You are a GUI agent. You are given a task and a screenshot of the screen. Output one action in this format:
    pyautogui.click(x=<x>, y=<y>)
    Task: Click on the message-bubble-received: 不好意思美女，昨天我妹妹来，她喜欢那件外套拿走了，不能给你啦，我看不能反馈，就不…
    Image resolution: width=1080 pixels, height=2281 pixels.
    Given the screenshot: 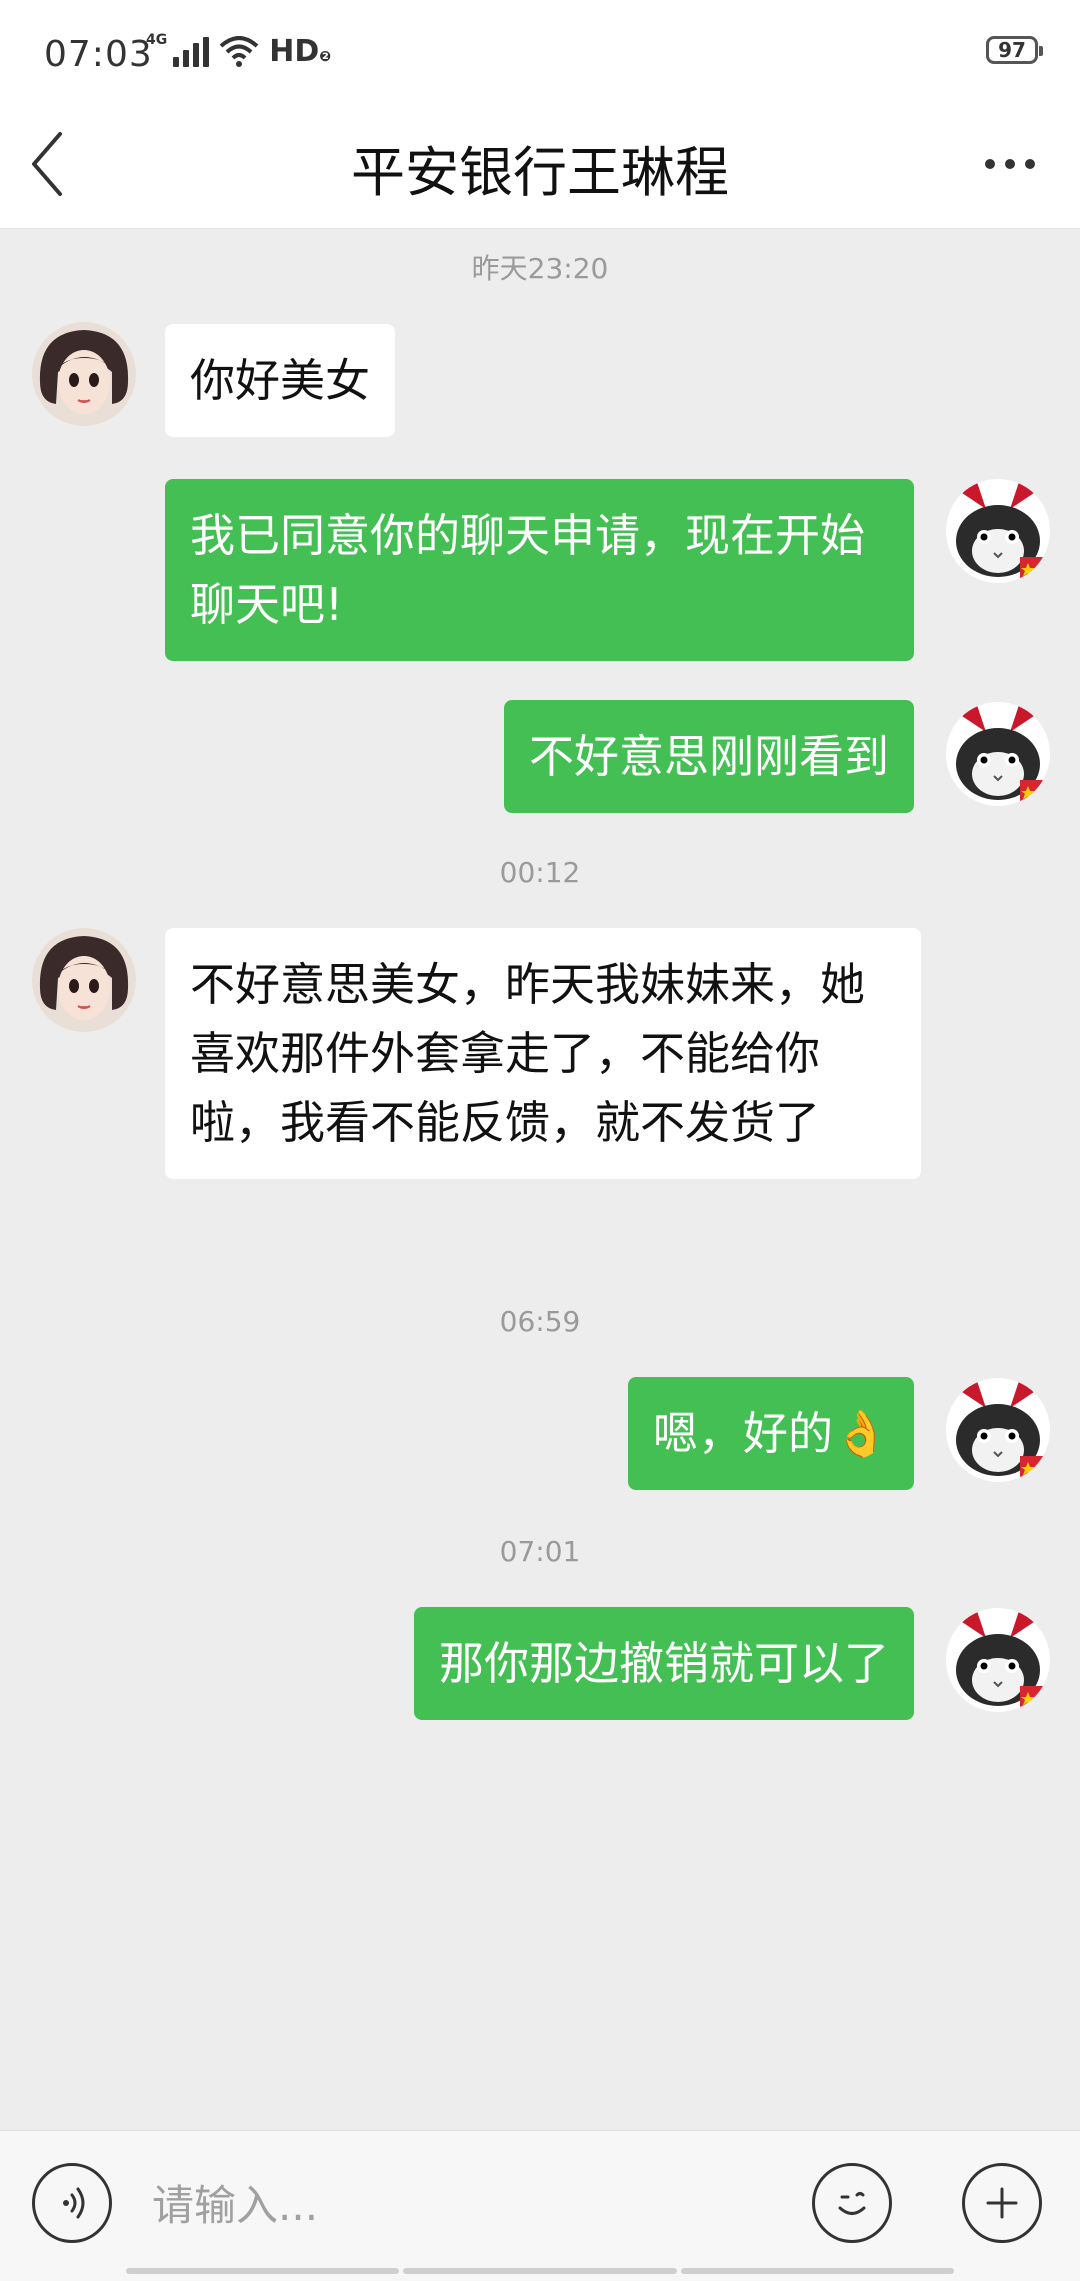 What is the action you would take?
    pyautogui.click(x=543, y=1053)
    